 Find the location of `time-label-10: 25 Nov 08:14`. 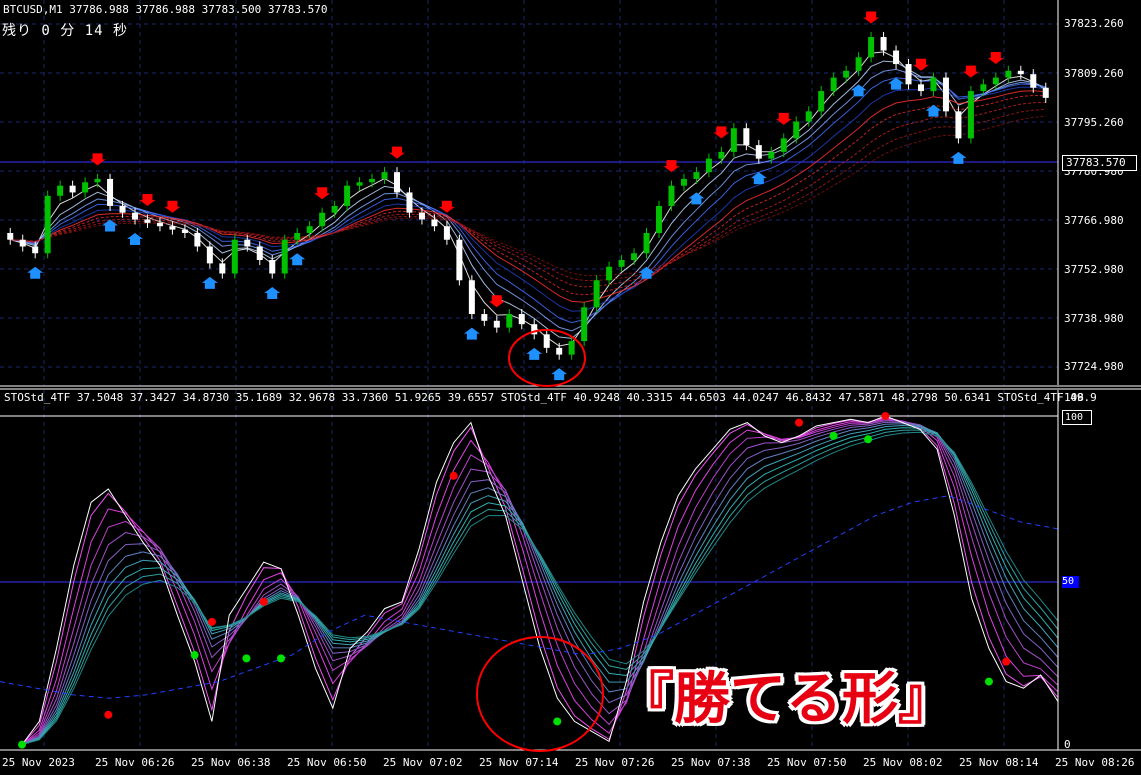

time-label-10: 25 Nov 08:14 is located at coordinates (999, 762).